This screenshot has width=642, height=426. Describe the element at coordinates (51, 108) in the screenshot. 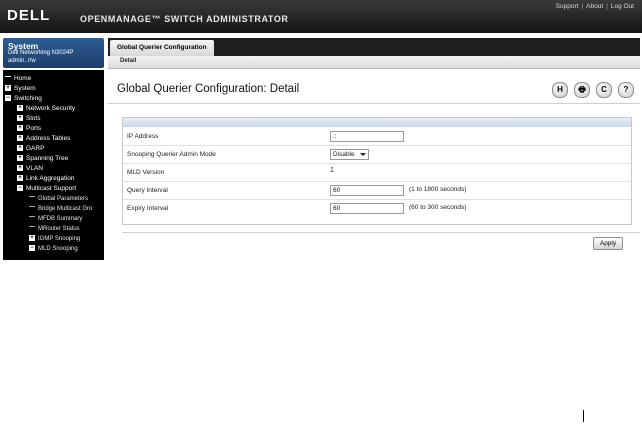

I see `nav-item-label: Network Security` at that location.